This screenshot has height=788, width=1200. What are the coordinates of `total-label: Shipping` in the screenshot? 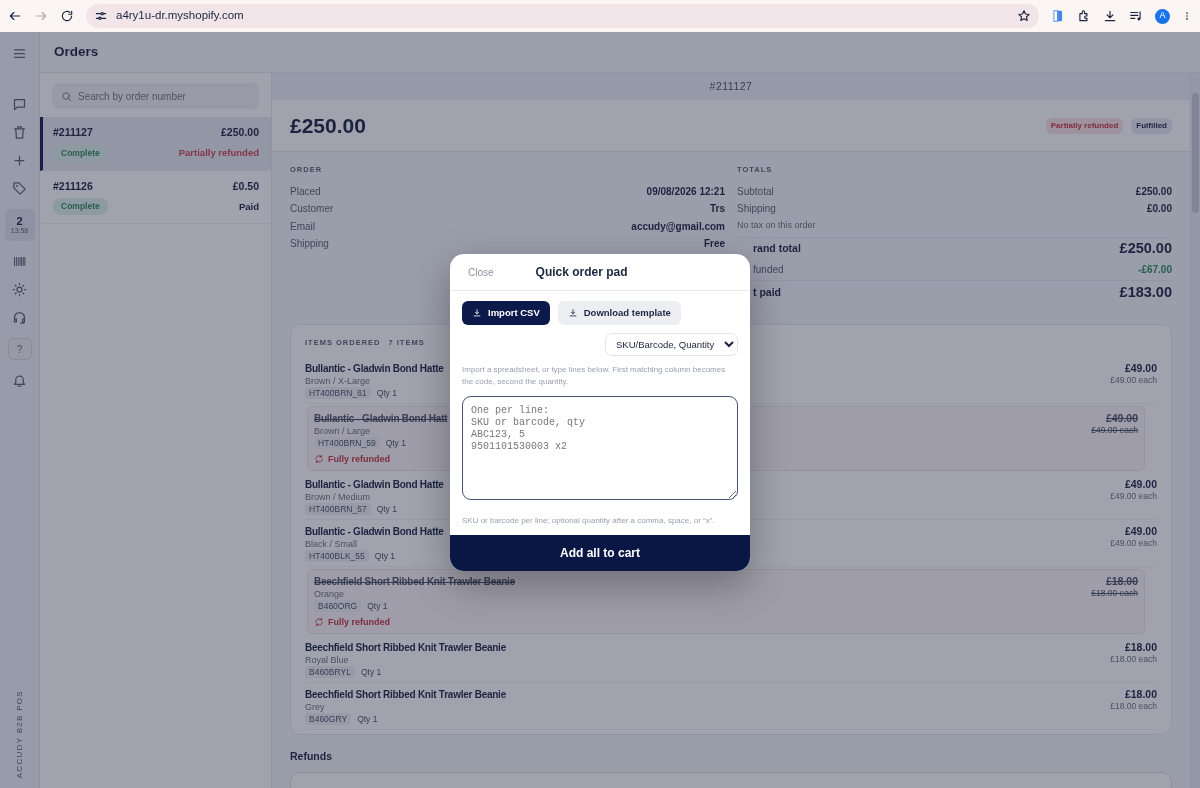 It's located at (756, 209).